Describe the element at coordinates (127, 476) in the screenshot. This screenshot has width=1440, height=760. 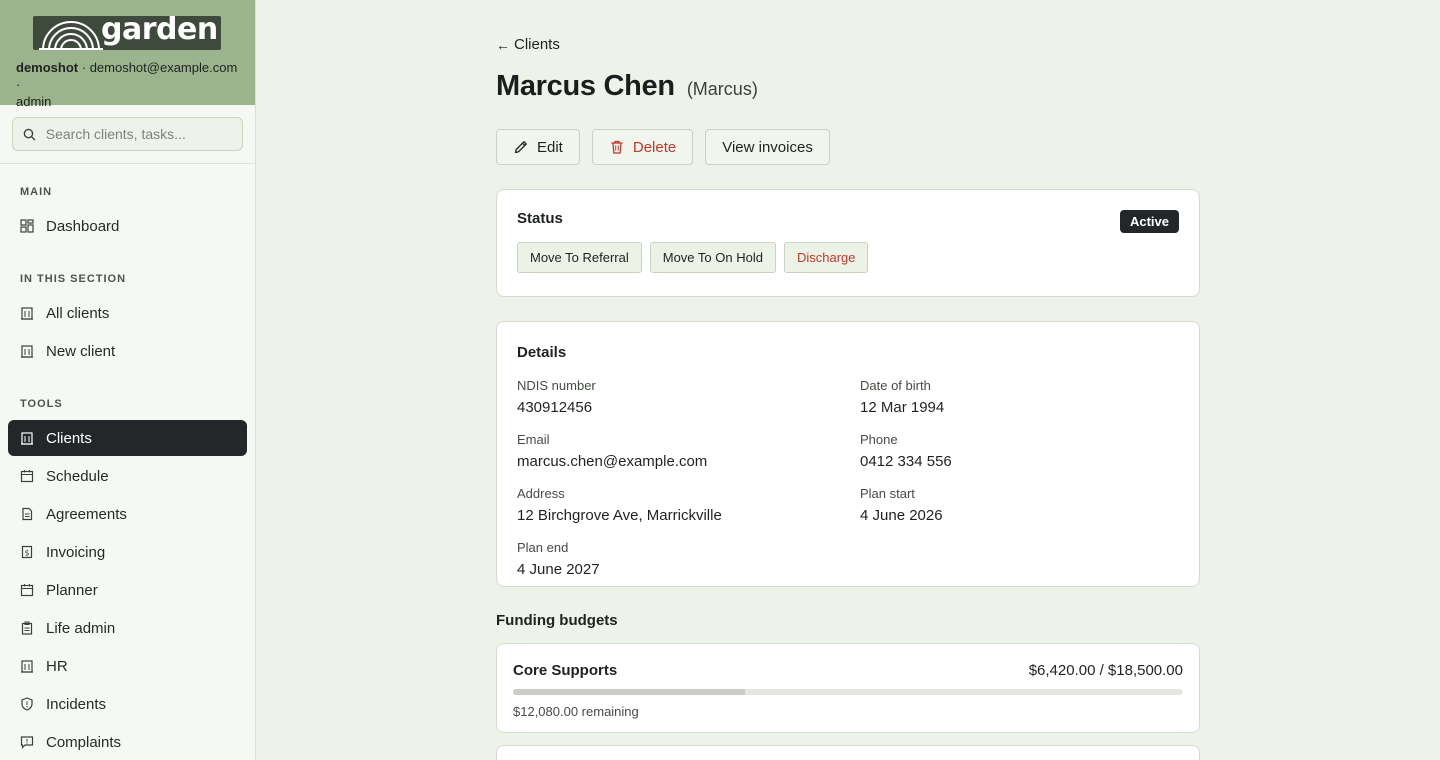
I see `sidebar-item-schedule: Schedule` at that location.